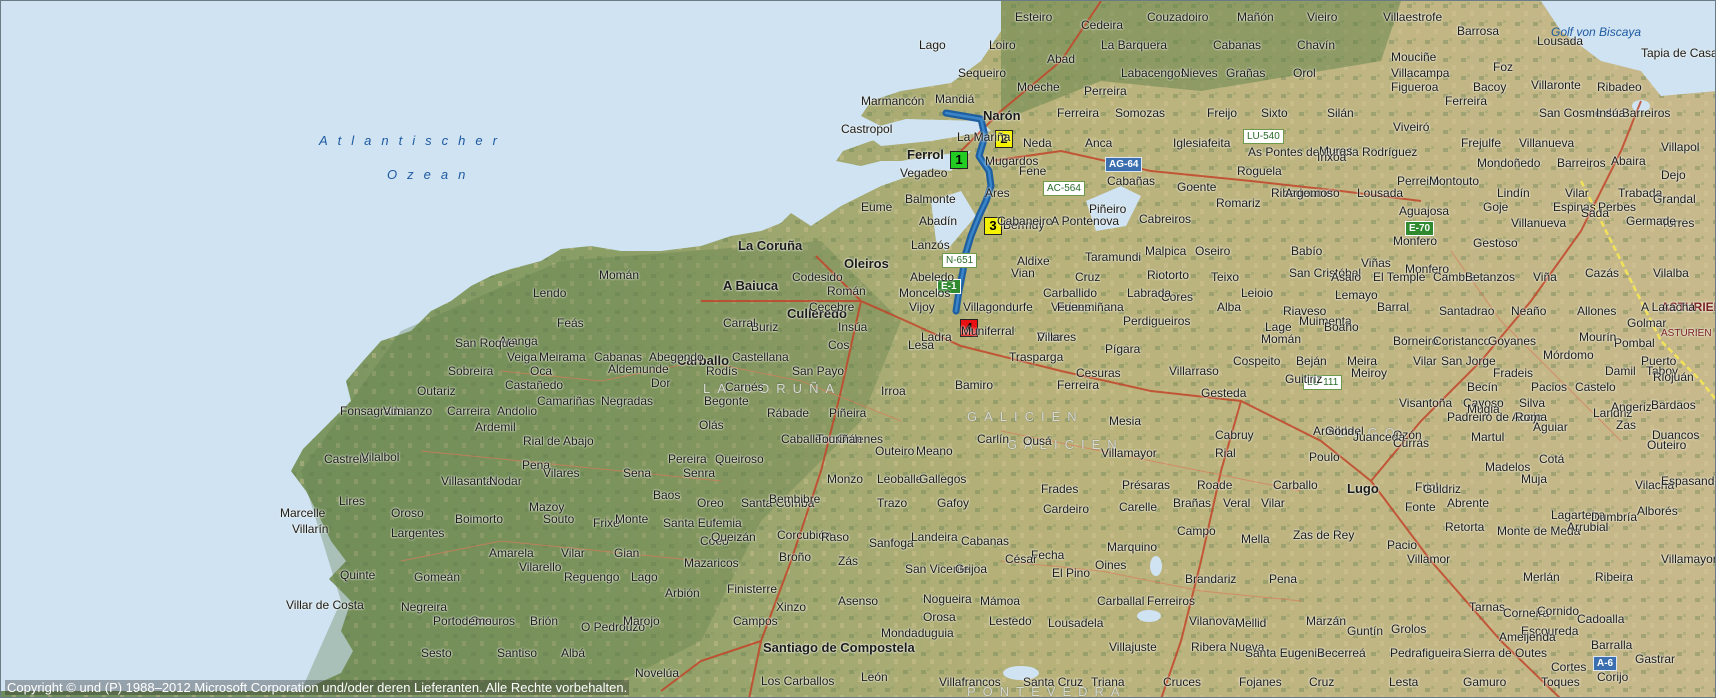 The width and height of the screenshot is (1716, 698). Describe the element at coordinates (1602, 273) in the screenshot. I see `place-label: Cazás` at that location.